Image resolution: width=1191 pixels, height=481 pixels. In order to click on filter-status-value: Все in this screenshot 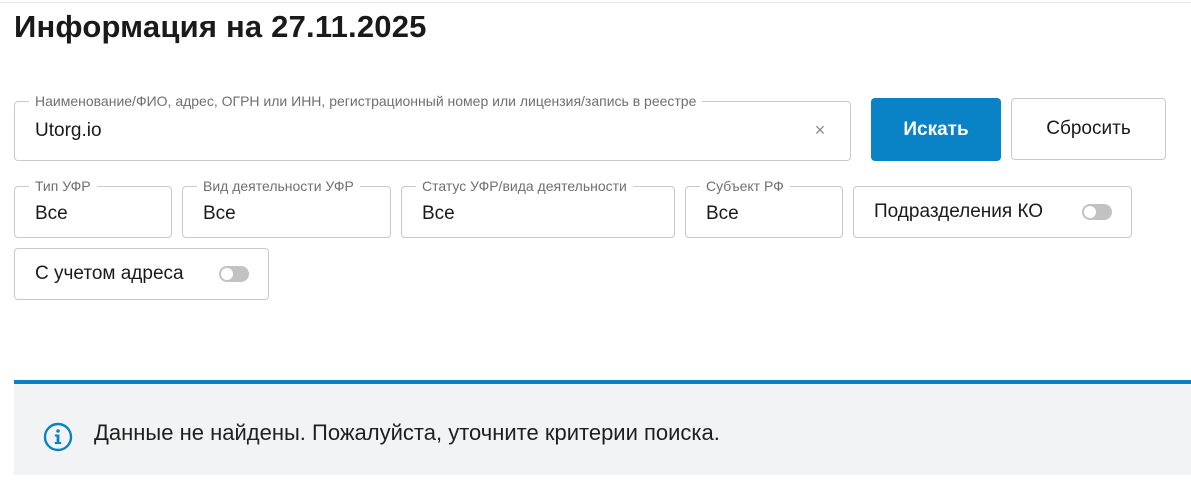, I will do `click(438, 214)`.